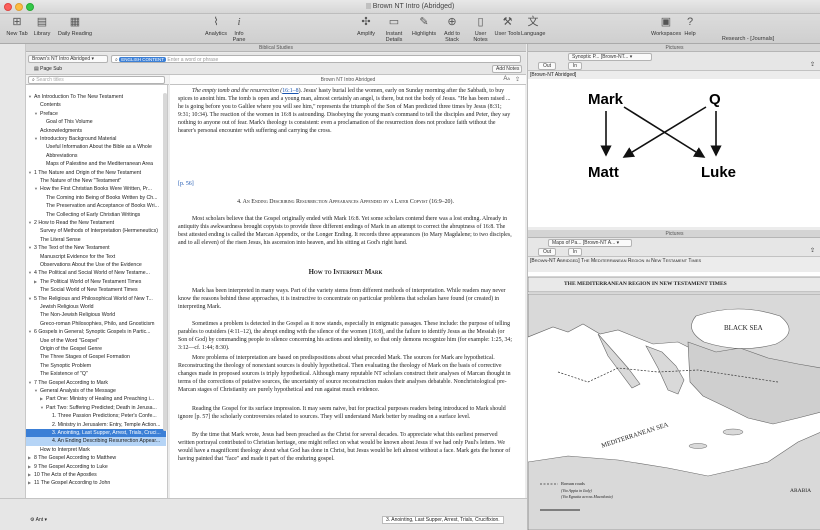  What do you see at coordinates (96, 341) in the screenshot?
I see `toc-item: Use of the Word "Gospel"` at bounding box center [96, 341].